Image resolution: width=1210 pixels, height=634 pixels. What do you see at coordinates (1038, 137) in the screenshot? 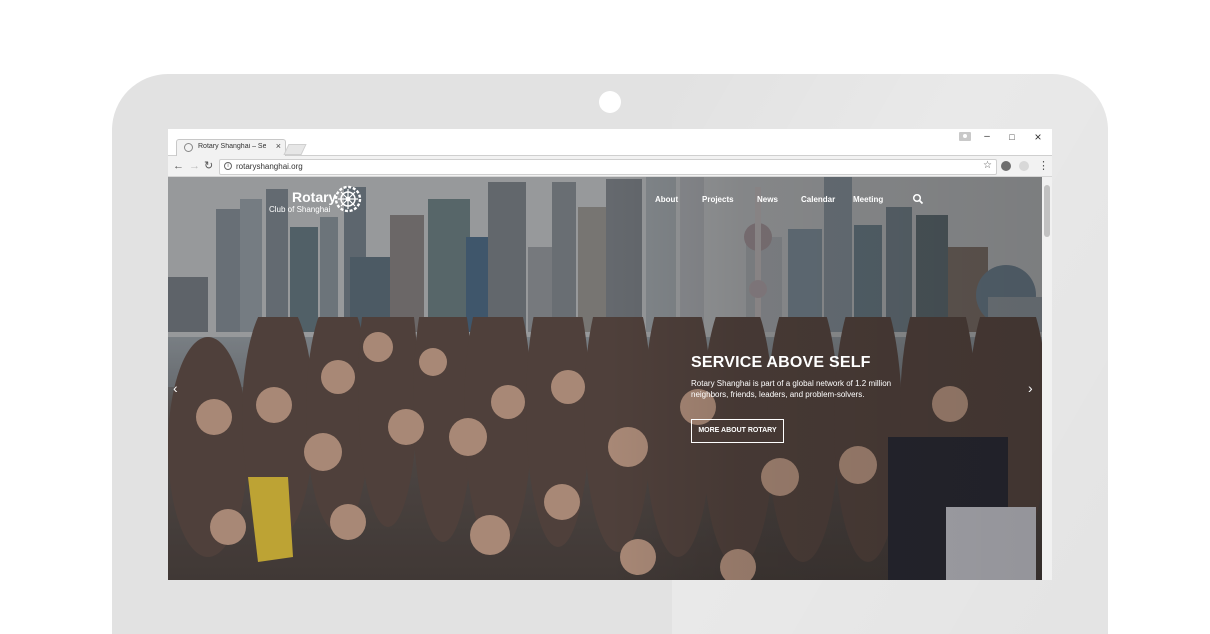
I see `close-window-button: ×` at bounding box center [1038, 137].